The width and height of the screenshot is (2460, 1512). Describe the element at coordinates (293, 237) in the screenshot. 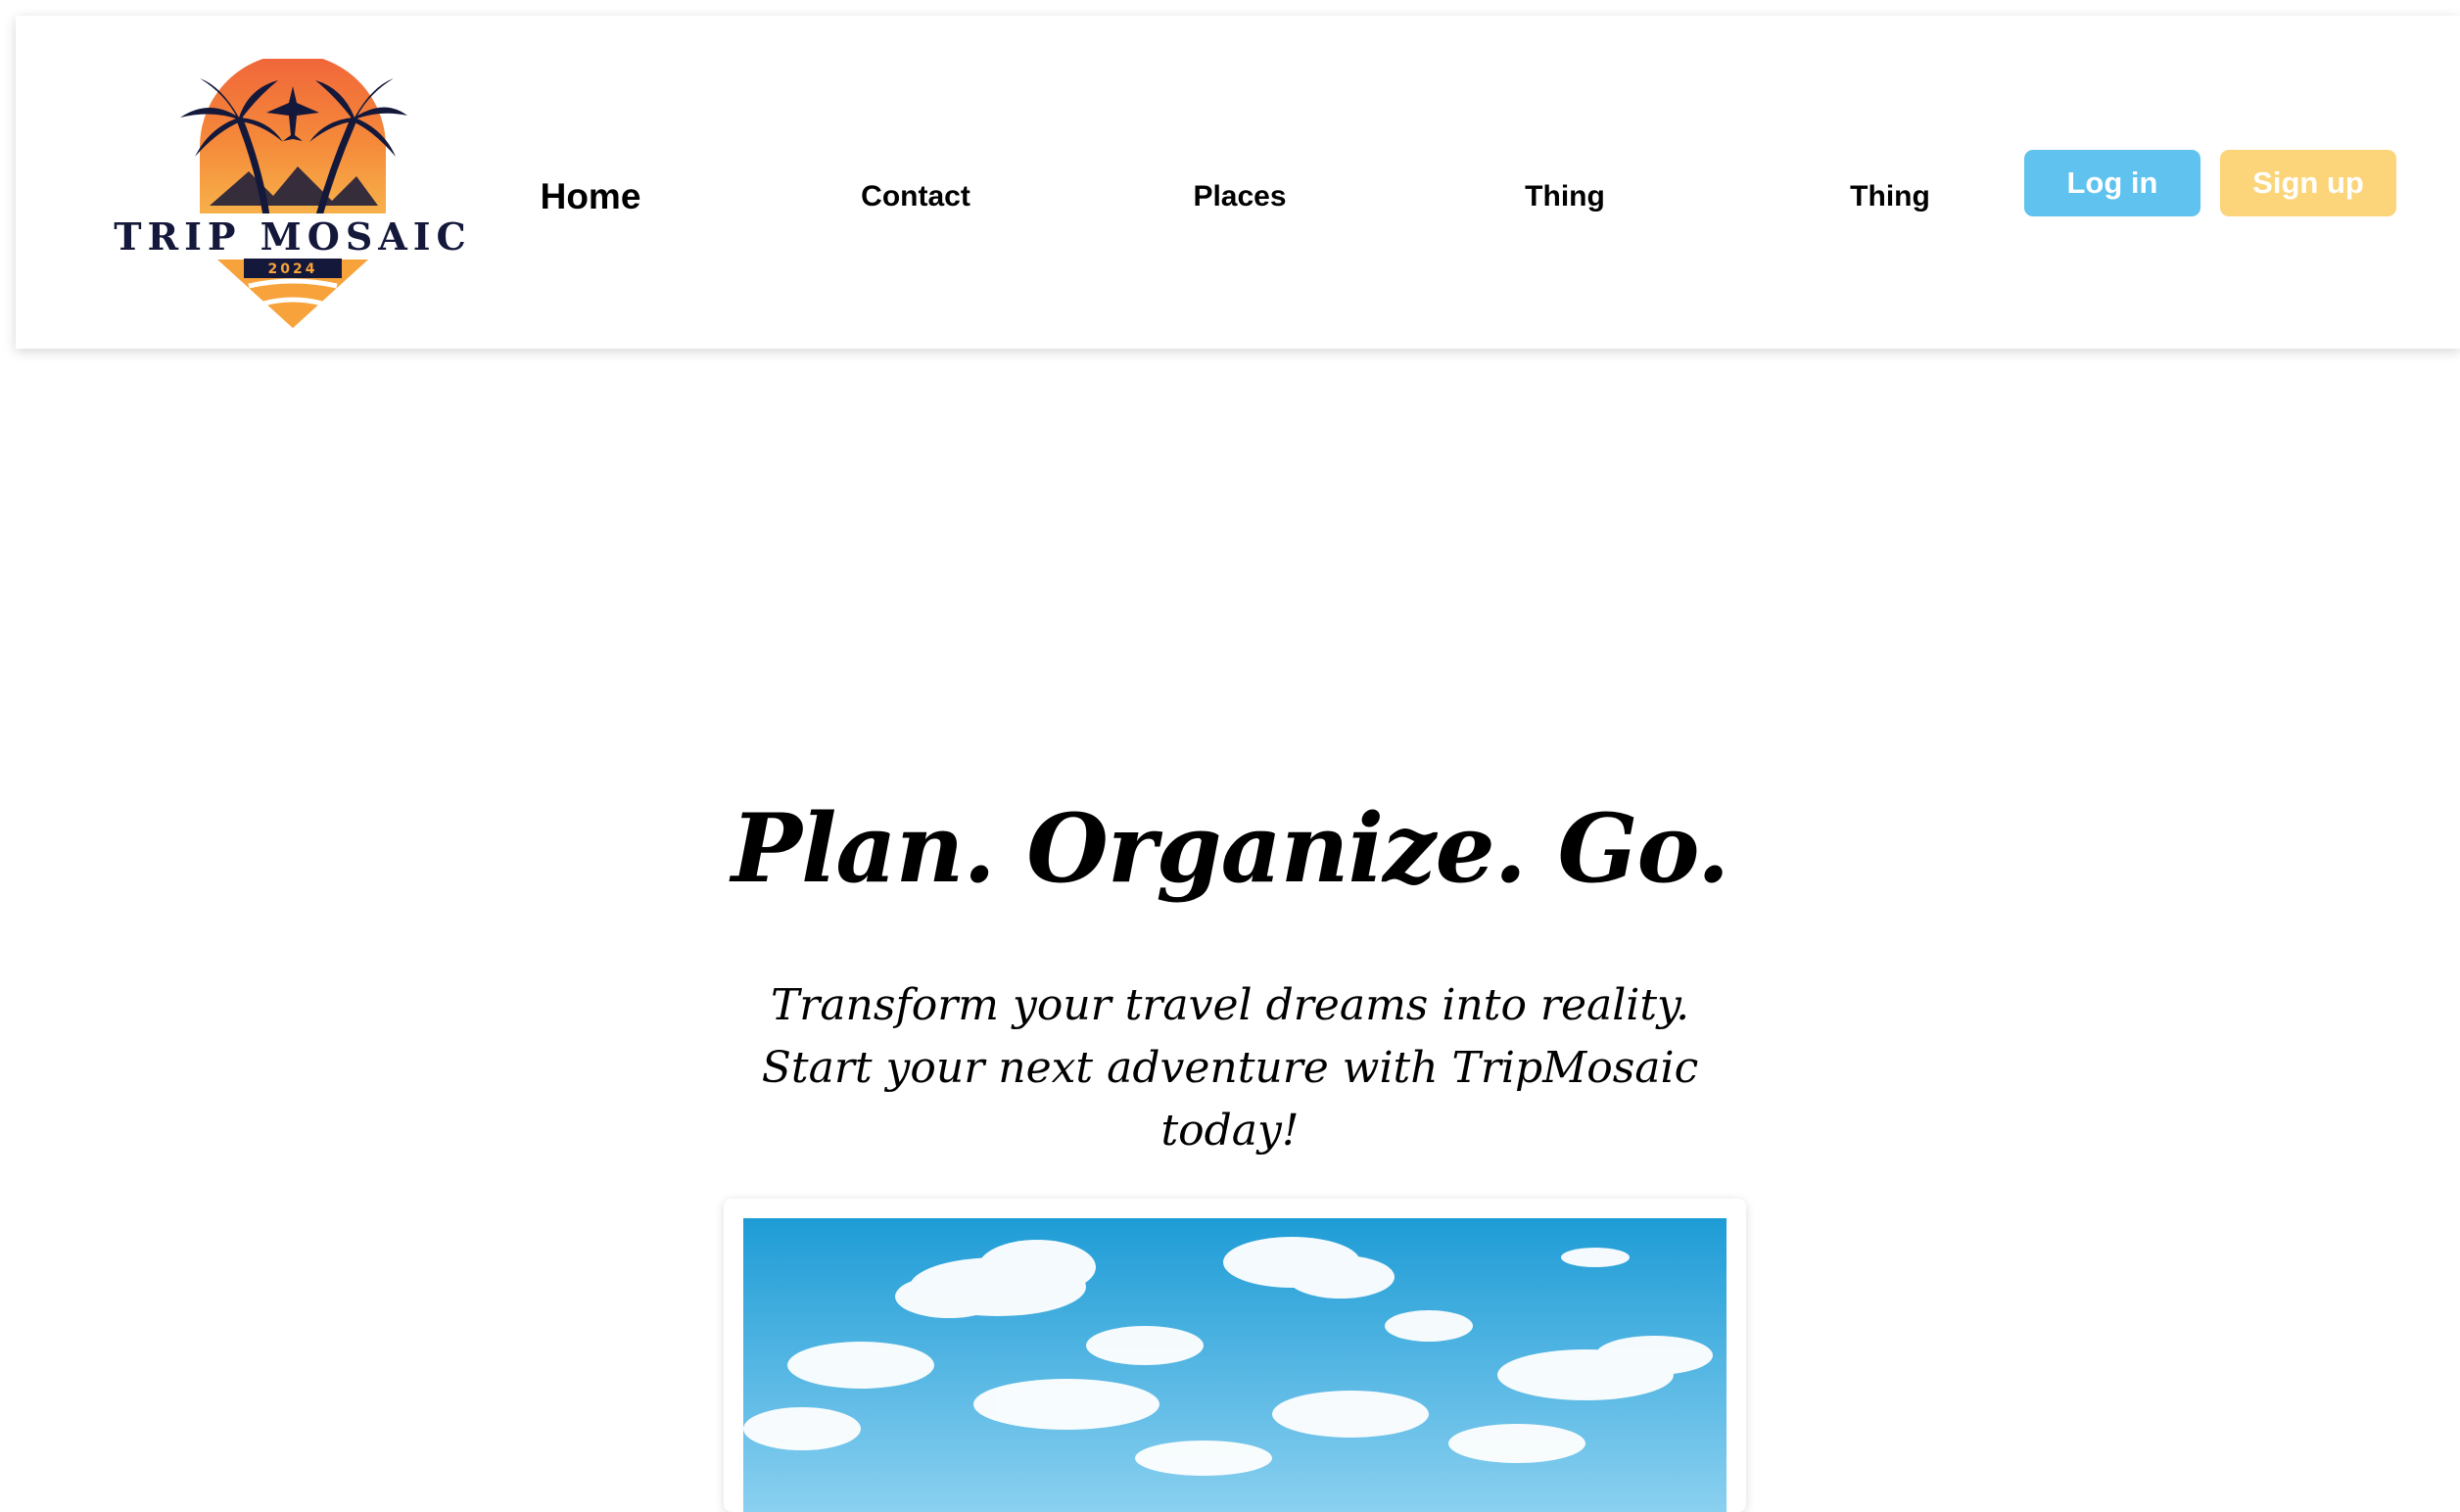

I see `logo-wordmark: TRIP MOSAIC` at that location.